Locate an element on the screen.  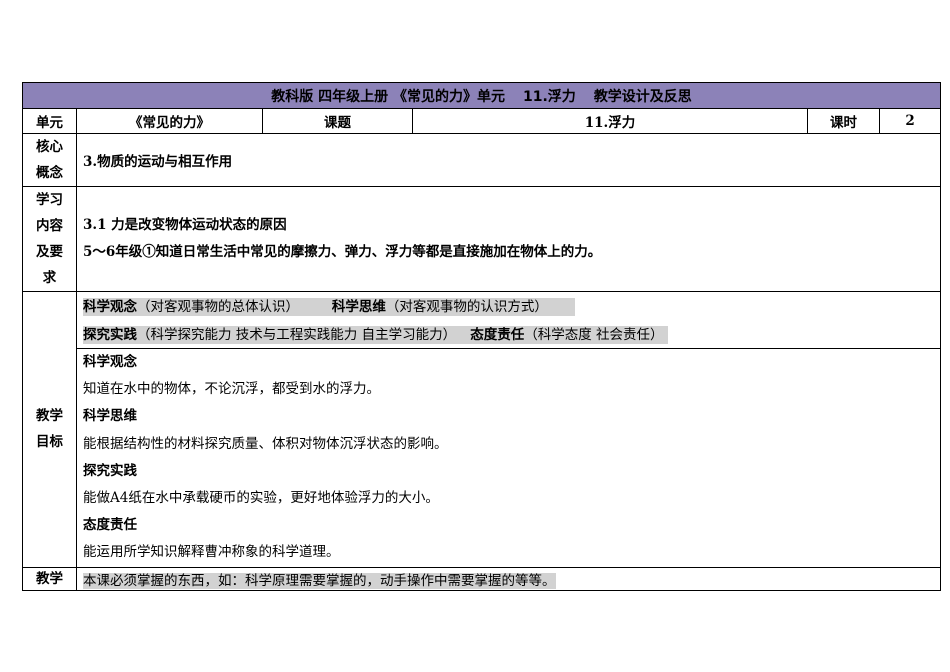
period-label: 课时 is located at coordinates (843, 121).